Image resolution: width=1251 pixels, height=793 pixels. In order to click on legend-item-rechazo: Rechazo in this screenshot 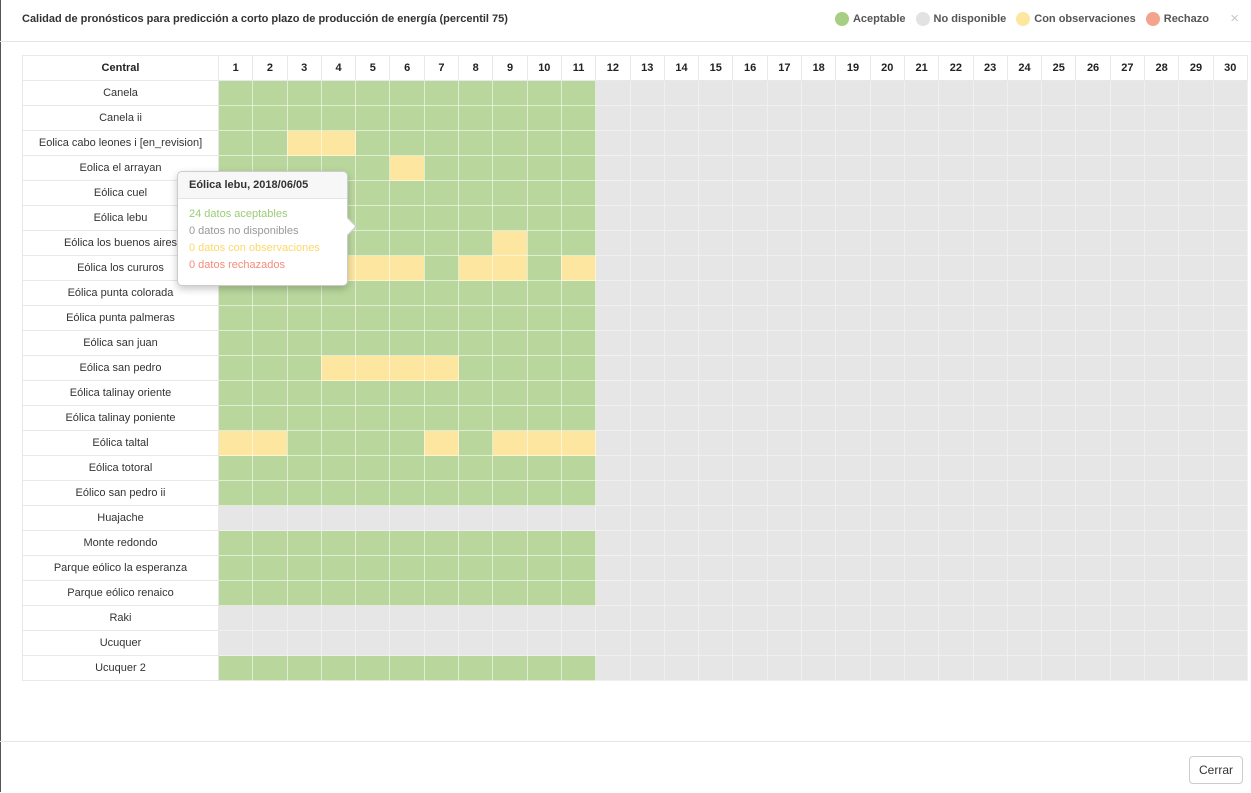, I will do `click(1177, 19)`.